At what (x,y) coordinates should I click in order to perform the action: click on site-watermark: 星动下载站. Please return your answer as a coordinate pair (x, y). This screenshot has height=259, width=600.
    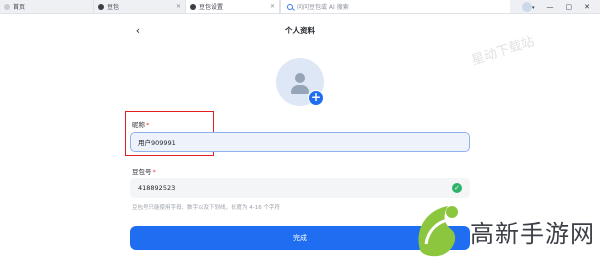
    Looking at the image, I should click on (503, 51).